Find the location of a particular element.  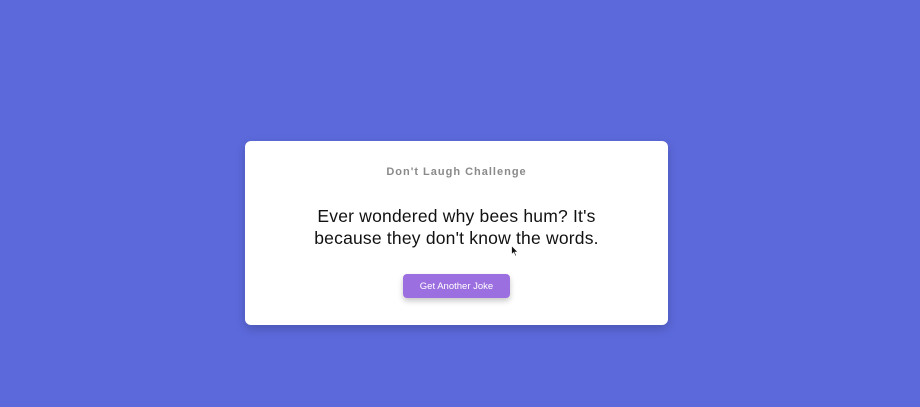

card-title: Don't Laugh Challenge is located at coordinates (456, 172).